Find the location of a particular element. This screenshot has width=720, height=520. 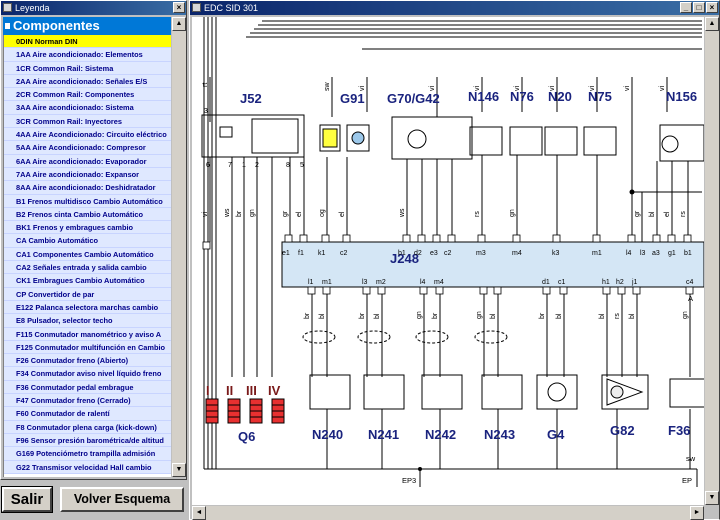

legend-item: F36 Conmutador pedal embrague is located at coordinates (87, 387).